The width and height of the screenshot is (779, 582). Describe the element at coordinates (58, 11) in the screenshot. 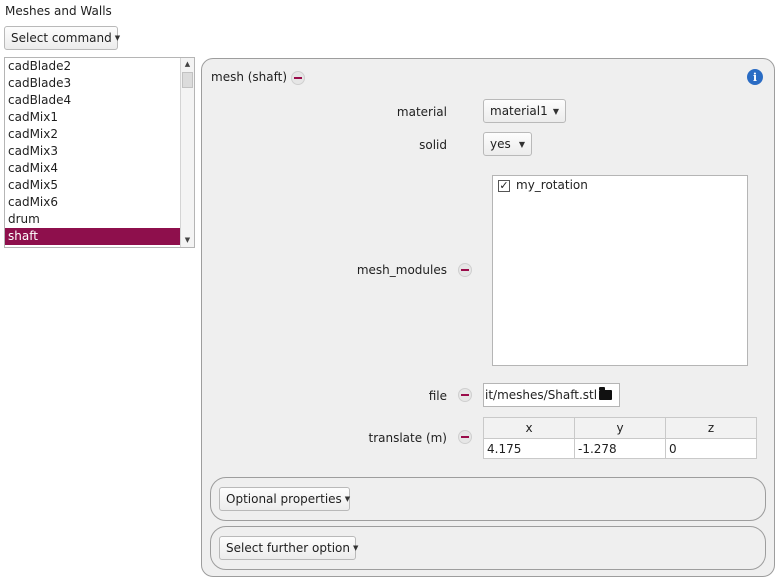

I see `section-title: Meshes and Walls` at that location.